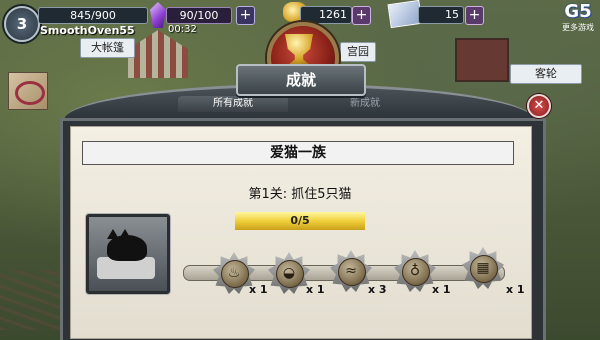  I want to click on achievement-title: 爱猫一族, so click(298, 153).